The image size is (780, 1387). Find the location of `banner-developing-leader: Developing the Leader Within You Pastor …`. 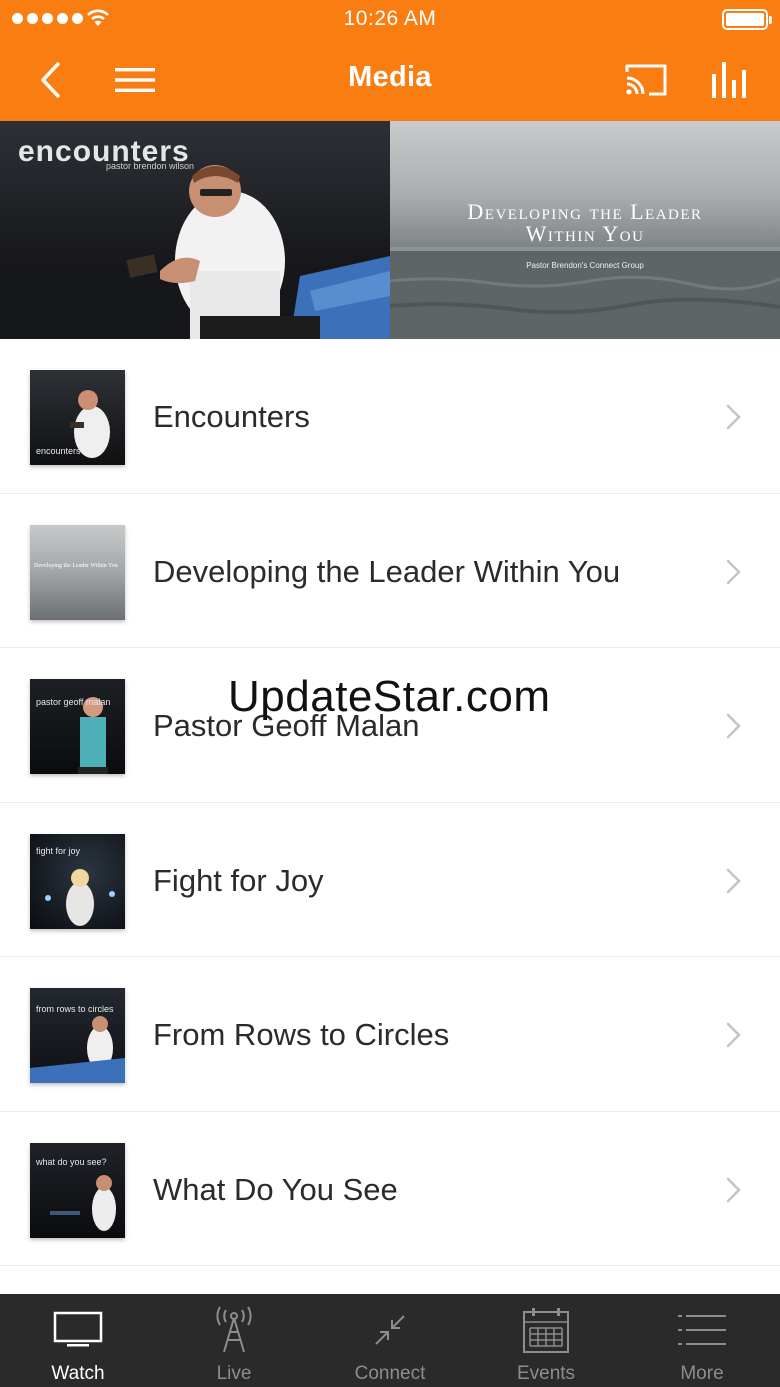

banner-developing-leader: Developing the Leader Within You Pastor … is located at coordinates (585, 230).